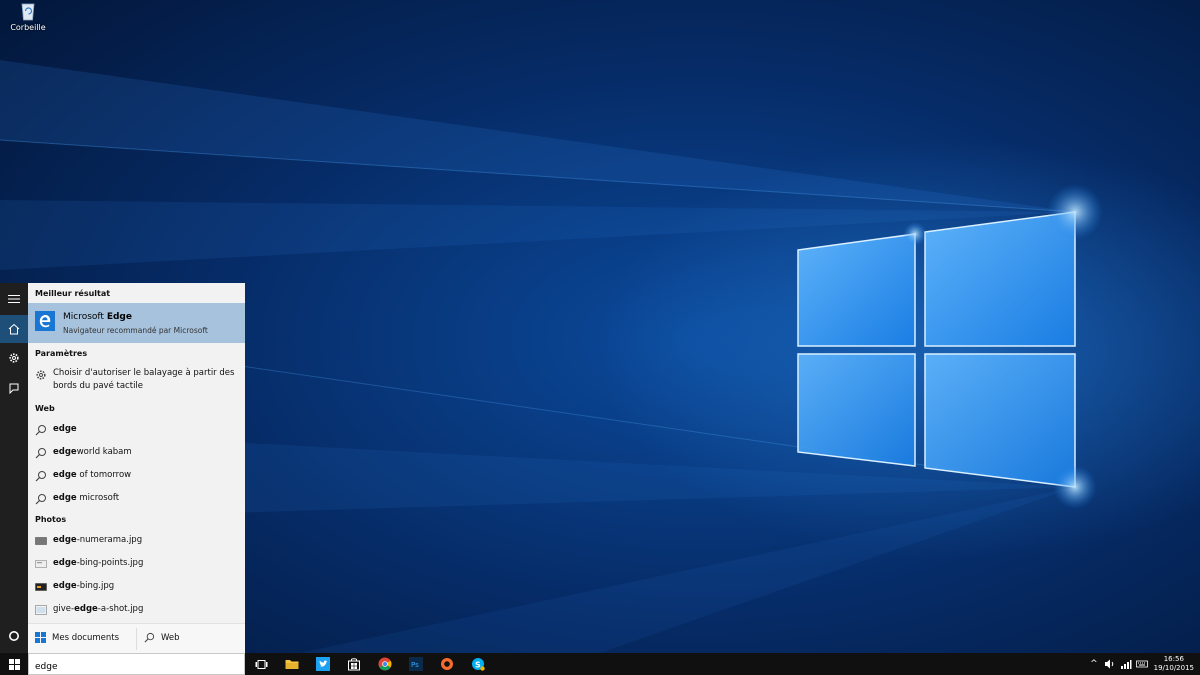 The image size is (1200, 675). I want to click on skype-icon: S, so click(478, 664).